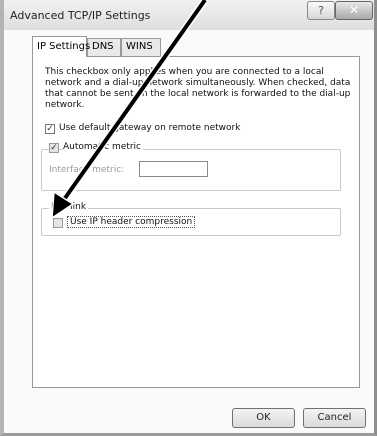  Describe the element at coordinates (61, 46) in the screenshot. I see `tab-ip-settings: IP Settings` at that location.